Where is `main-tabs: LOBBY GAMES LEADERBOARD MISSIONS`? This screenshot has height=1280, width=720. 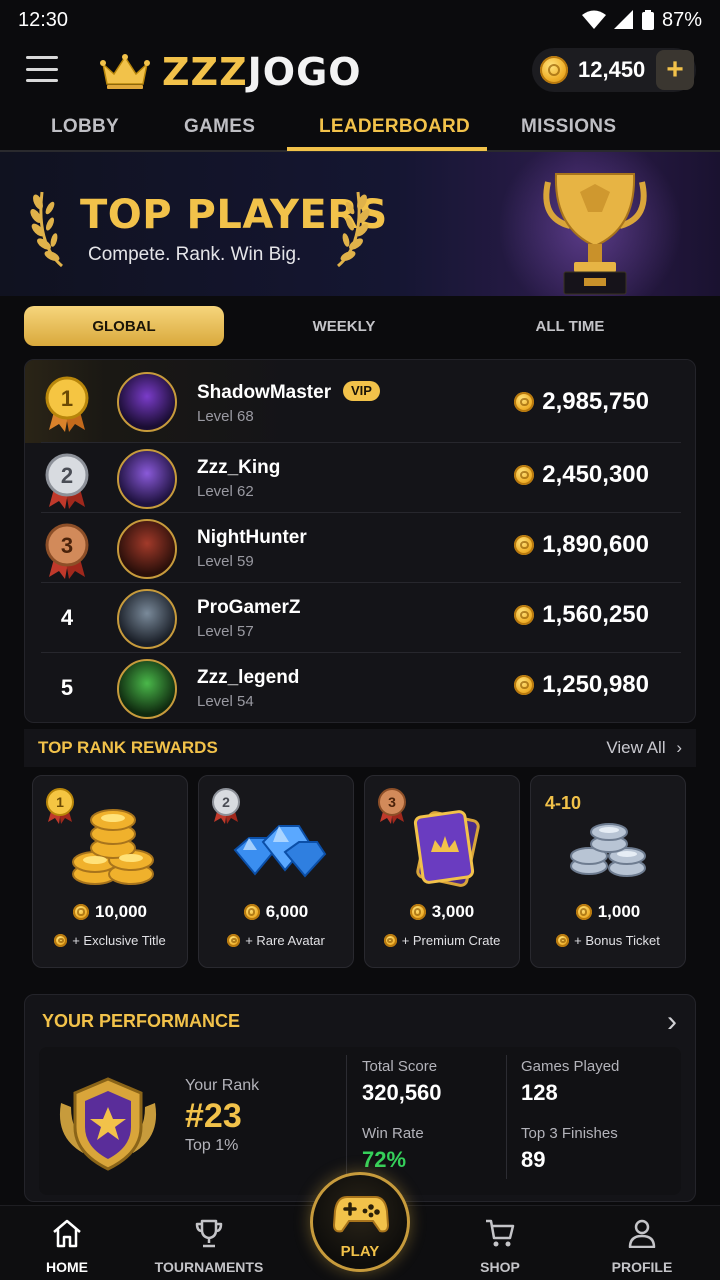 main-tabs: LOBBY GAMES LEADERBOARD MISSIONS is located at coordinates (360, 127).